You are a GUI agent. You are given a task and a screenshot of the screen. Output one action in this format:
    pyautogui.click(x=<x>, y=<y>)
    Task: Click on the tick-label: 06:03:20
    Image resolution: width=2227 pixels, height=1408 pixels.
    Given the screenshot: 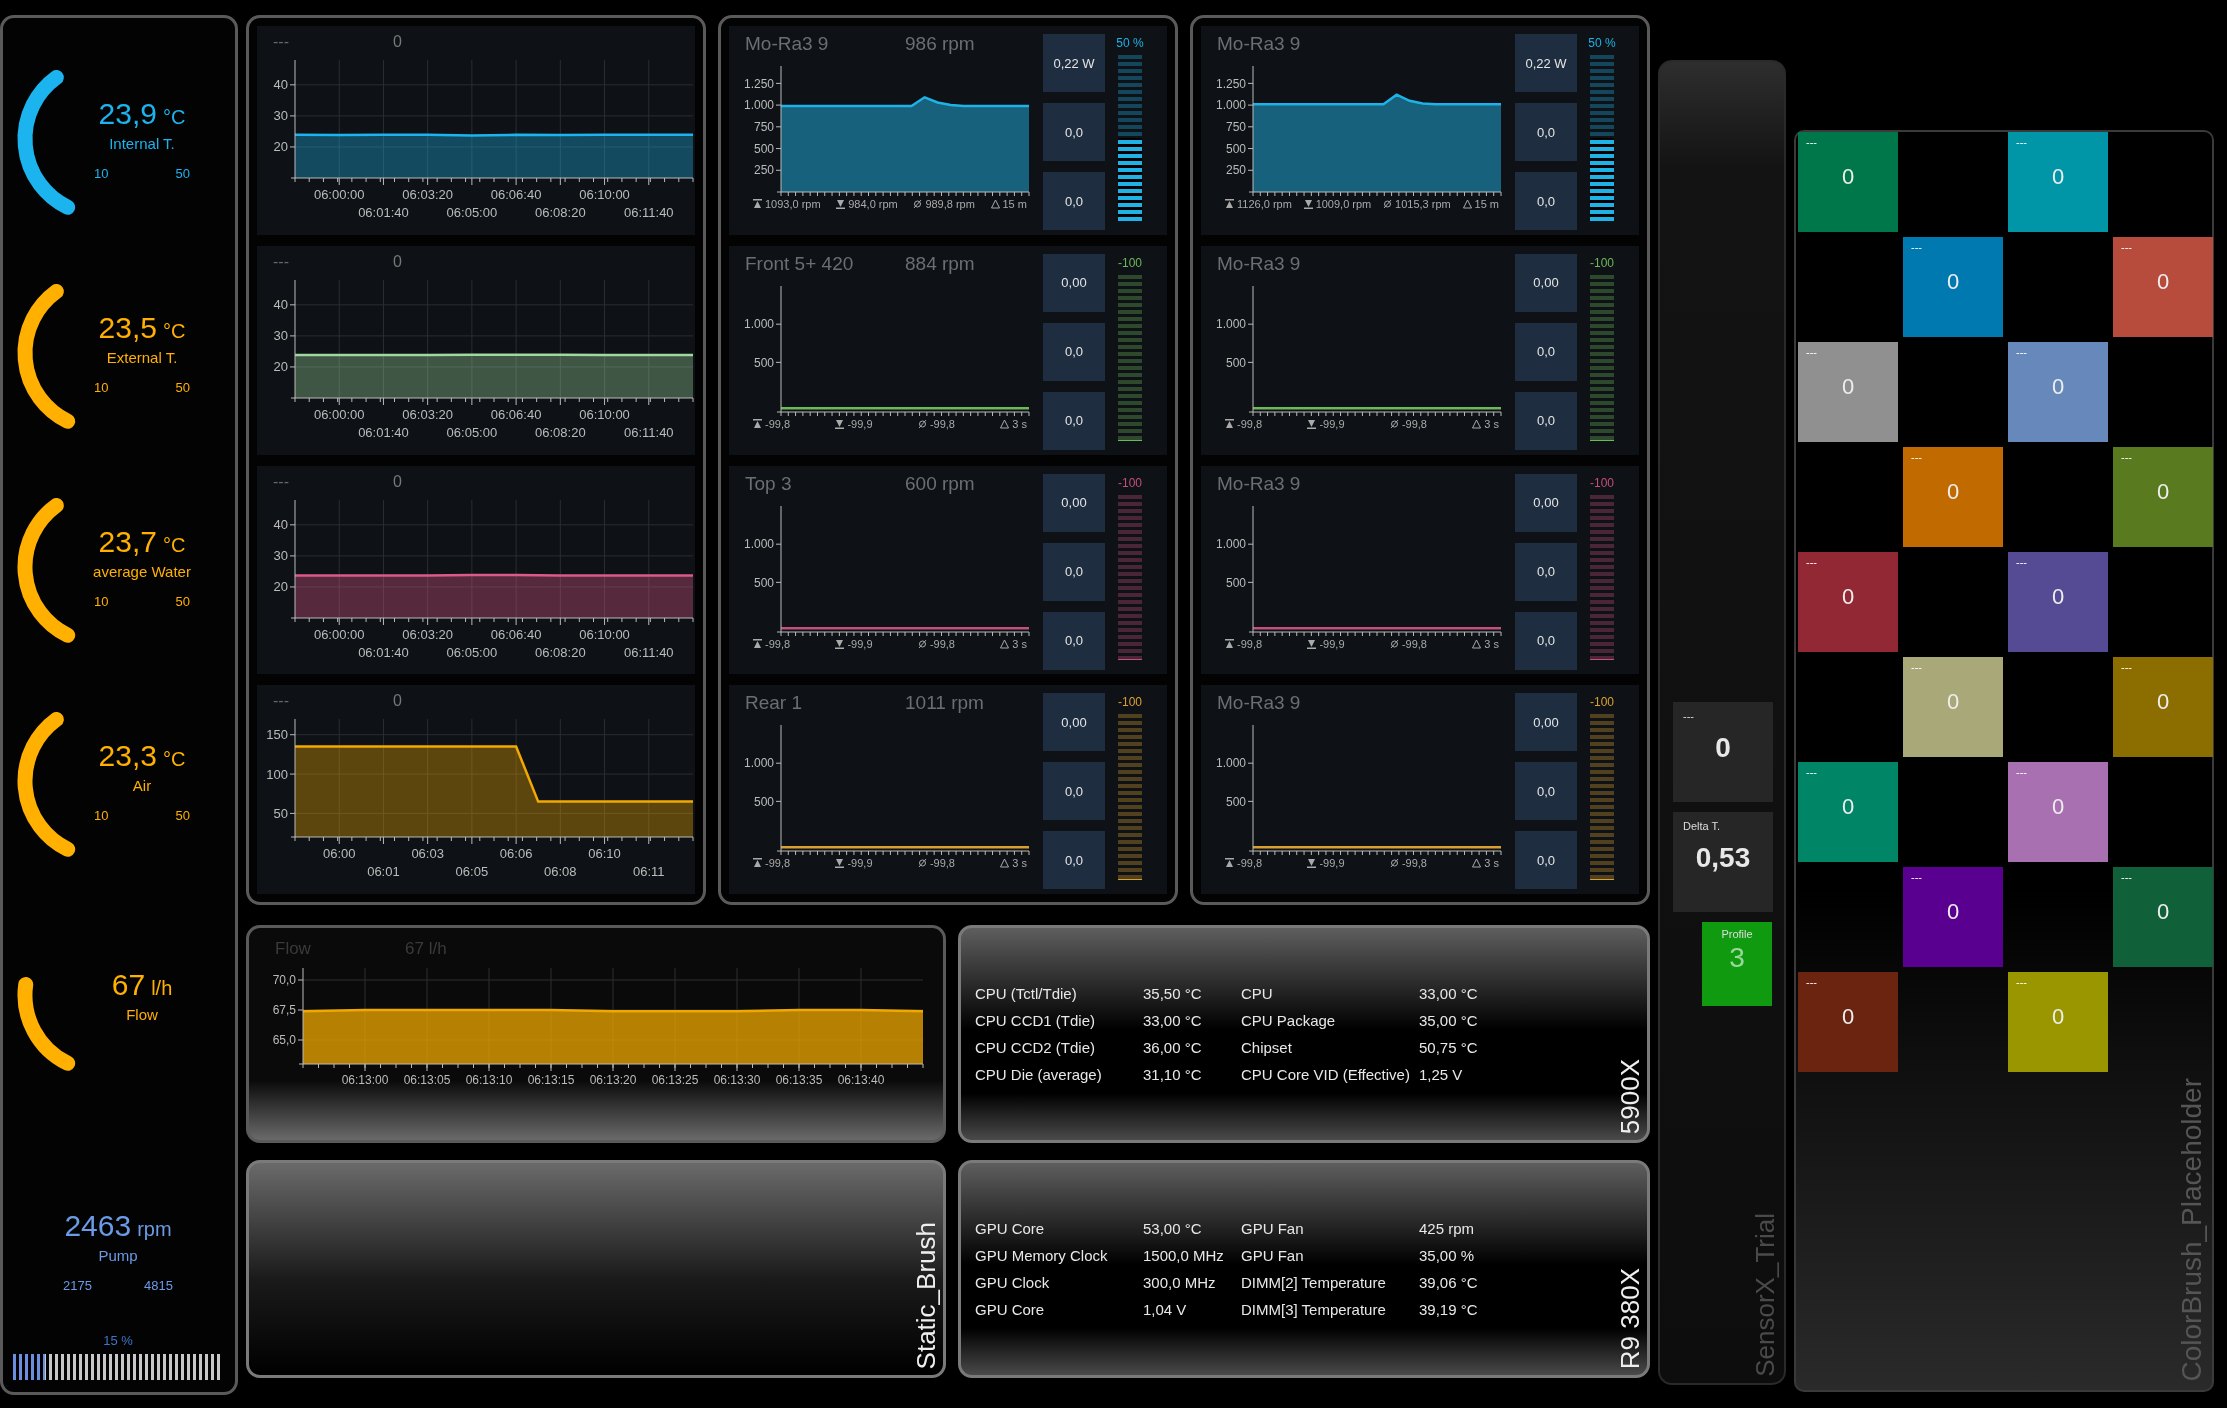 What is the action you would take?
    pyautogui.click(x=427, y=194)
    